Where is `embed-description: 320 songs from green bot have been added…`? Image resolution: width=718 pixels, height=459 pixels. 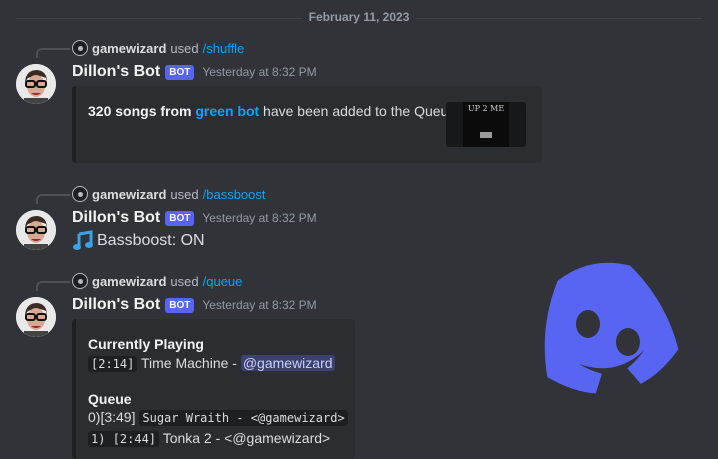
embed-description: 320 songs from green bot have been added… is located at coordinates (272, 111).